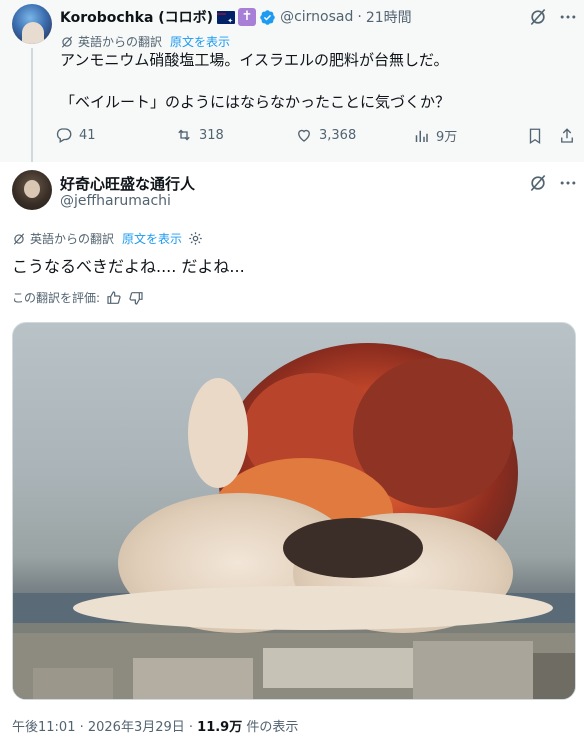 The width and height of the screenshot is (584, 736). What do you see at coordinates (56, 298) in the screenshot?
I see `rate-translation-label: この翻訳を評価:` at bounding box center [56, 298].